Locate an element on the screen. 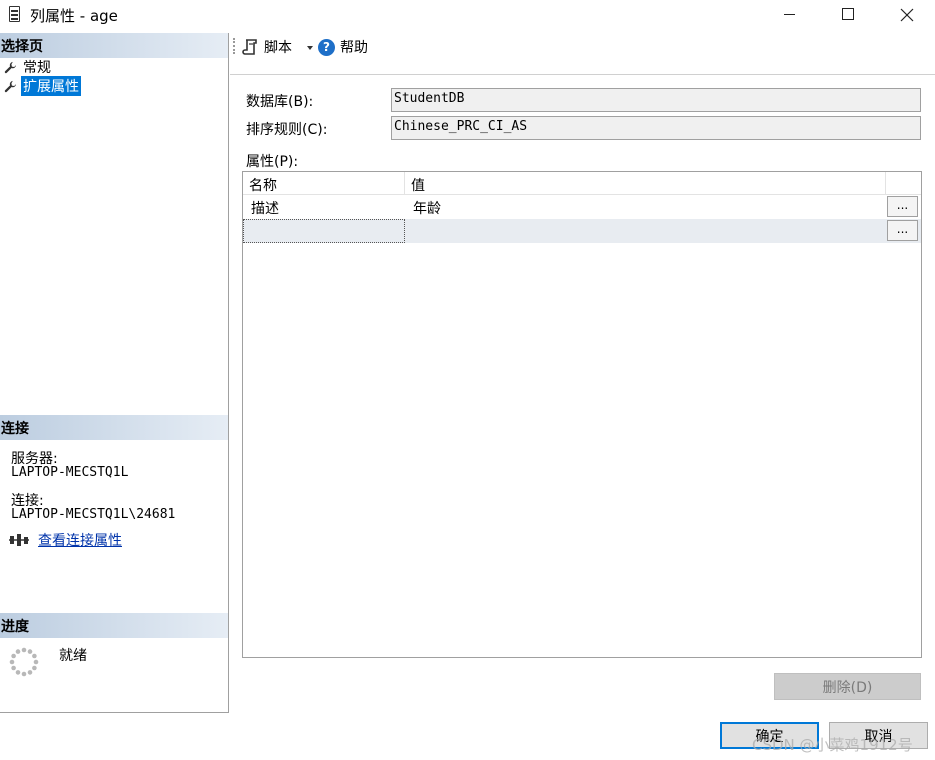  select-page-header: 选择页 is located at coordinates (114, 45).